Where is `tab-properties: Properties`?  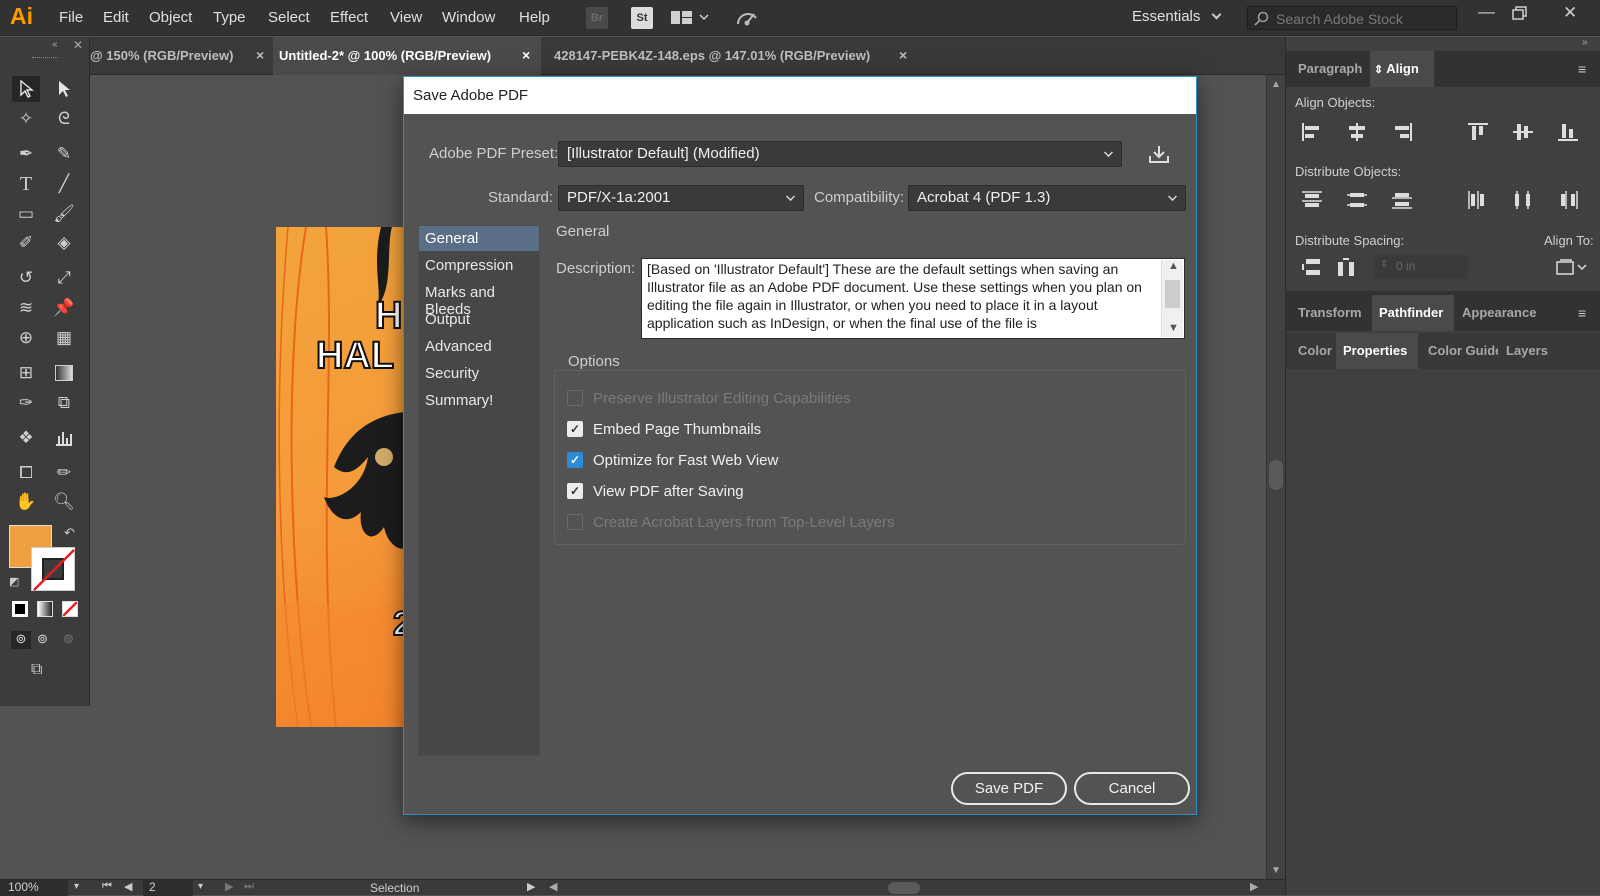 tab-properties: Properties is located at coordinates (1377, 351).